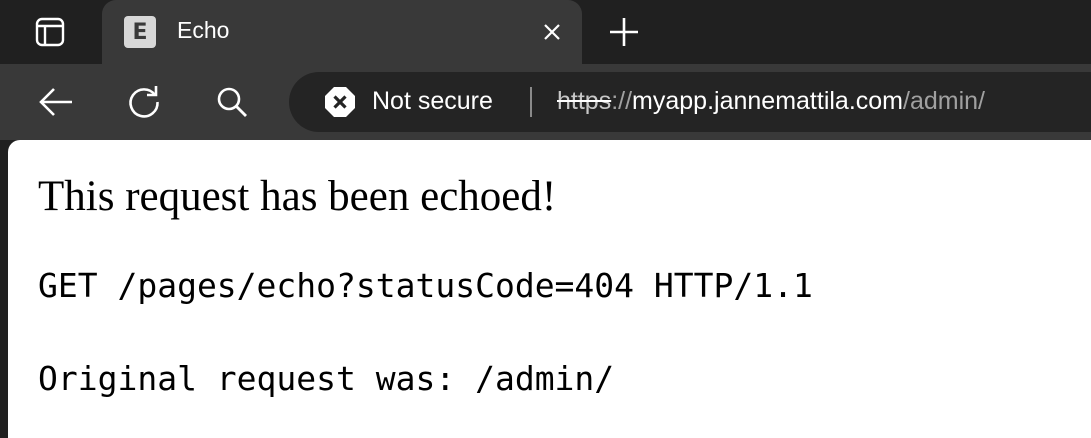 This screenshot has width=1091, height=438. I want to click on close-icon, so click(552, 32).